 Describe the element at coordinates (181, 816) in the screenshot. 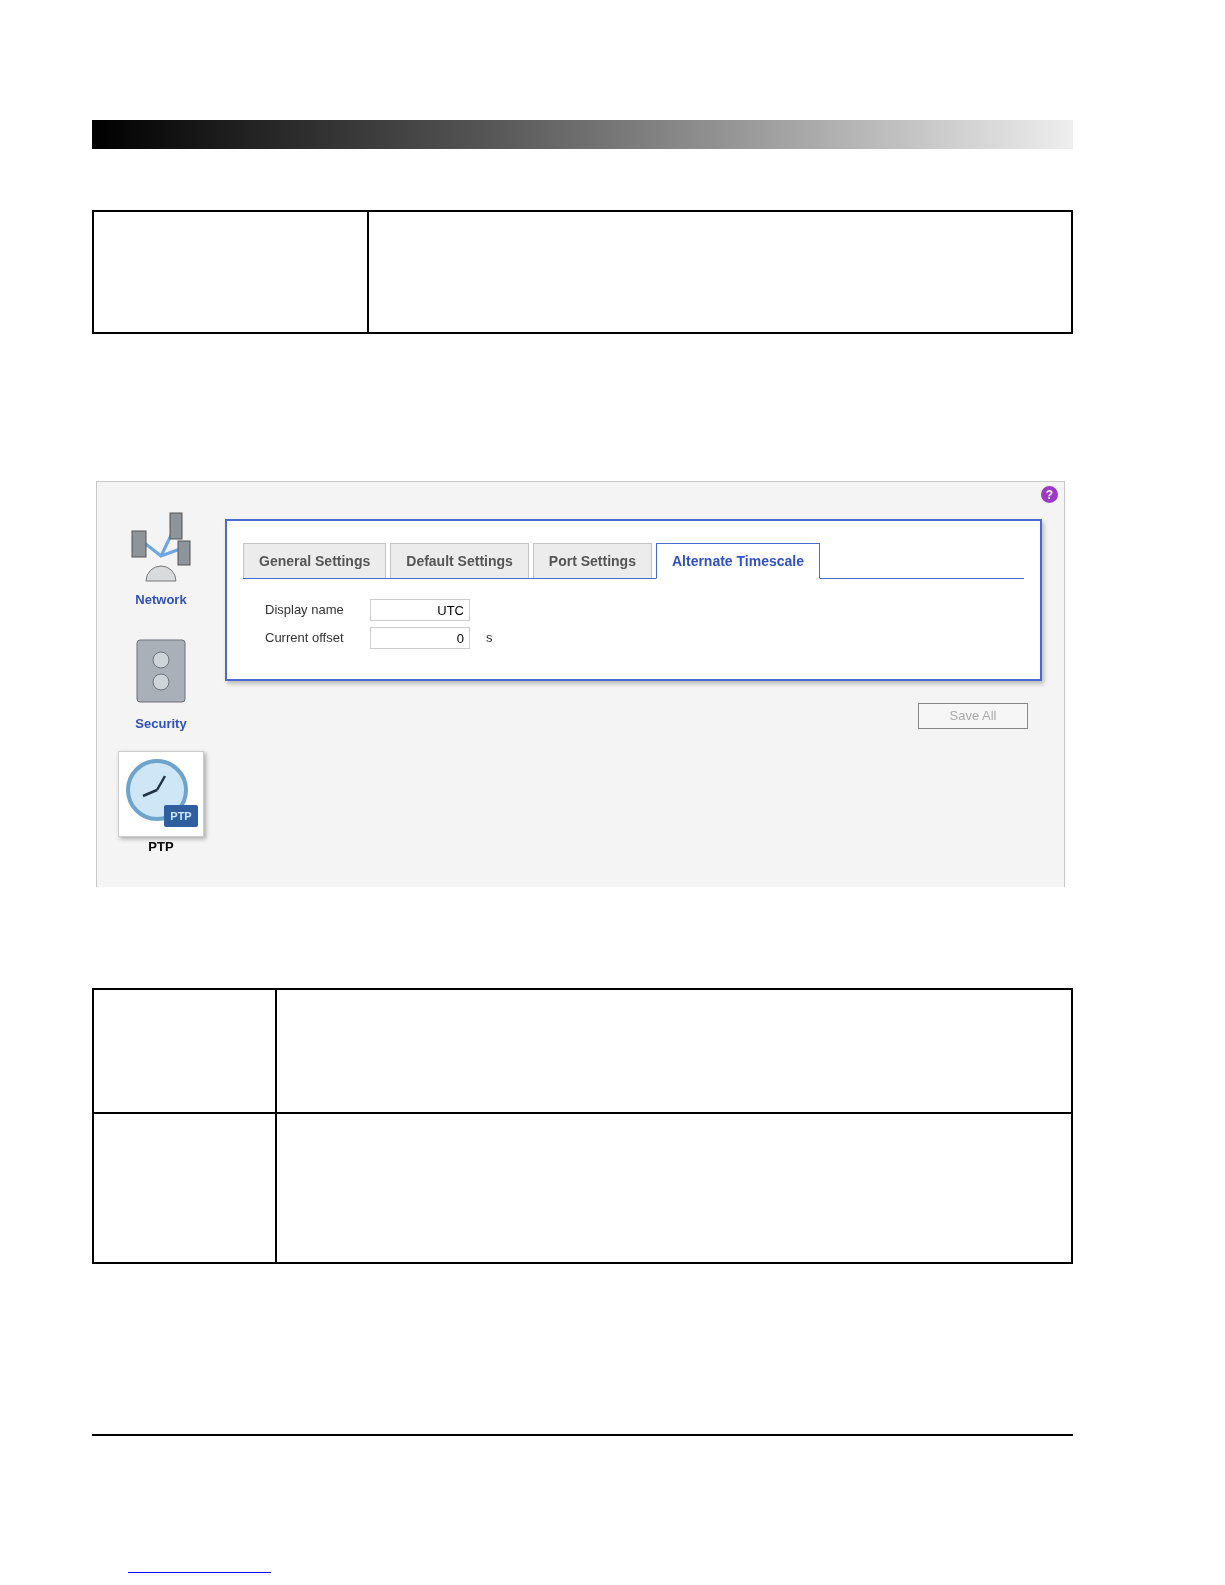

I see `icon-badge: PTP` at that location.